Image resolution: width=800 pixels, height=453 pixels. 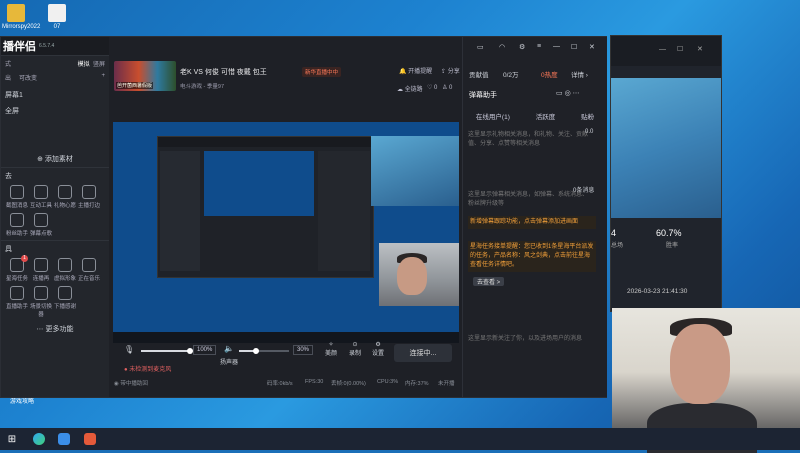 What do you see at coordinates (41, 225) in the screenshot?
I see `tool-song: 弹幕点歌` at bounding box center [41, 225].